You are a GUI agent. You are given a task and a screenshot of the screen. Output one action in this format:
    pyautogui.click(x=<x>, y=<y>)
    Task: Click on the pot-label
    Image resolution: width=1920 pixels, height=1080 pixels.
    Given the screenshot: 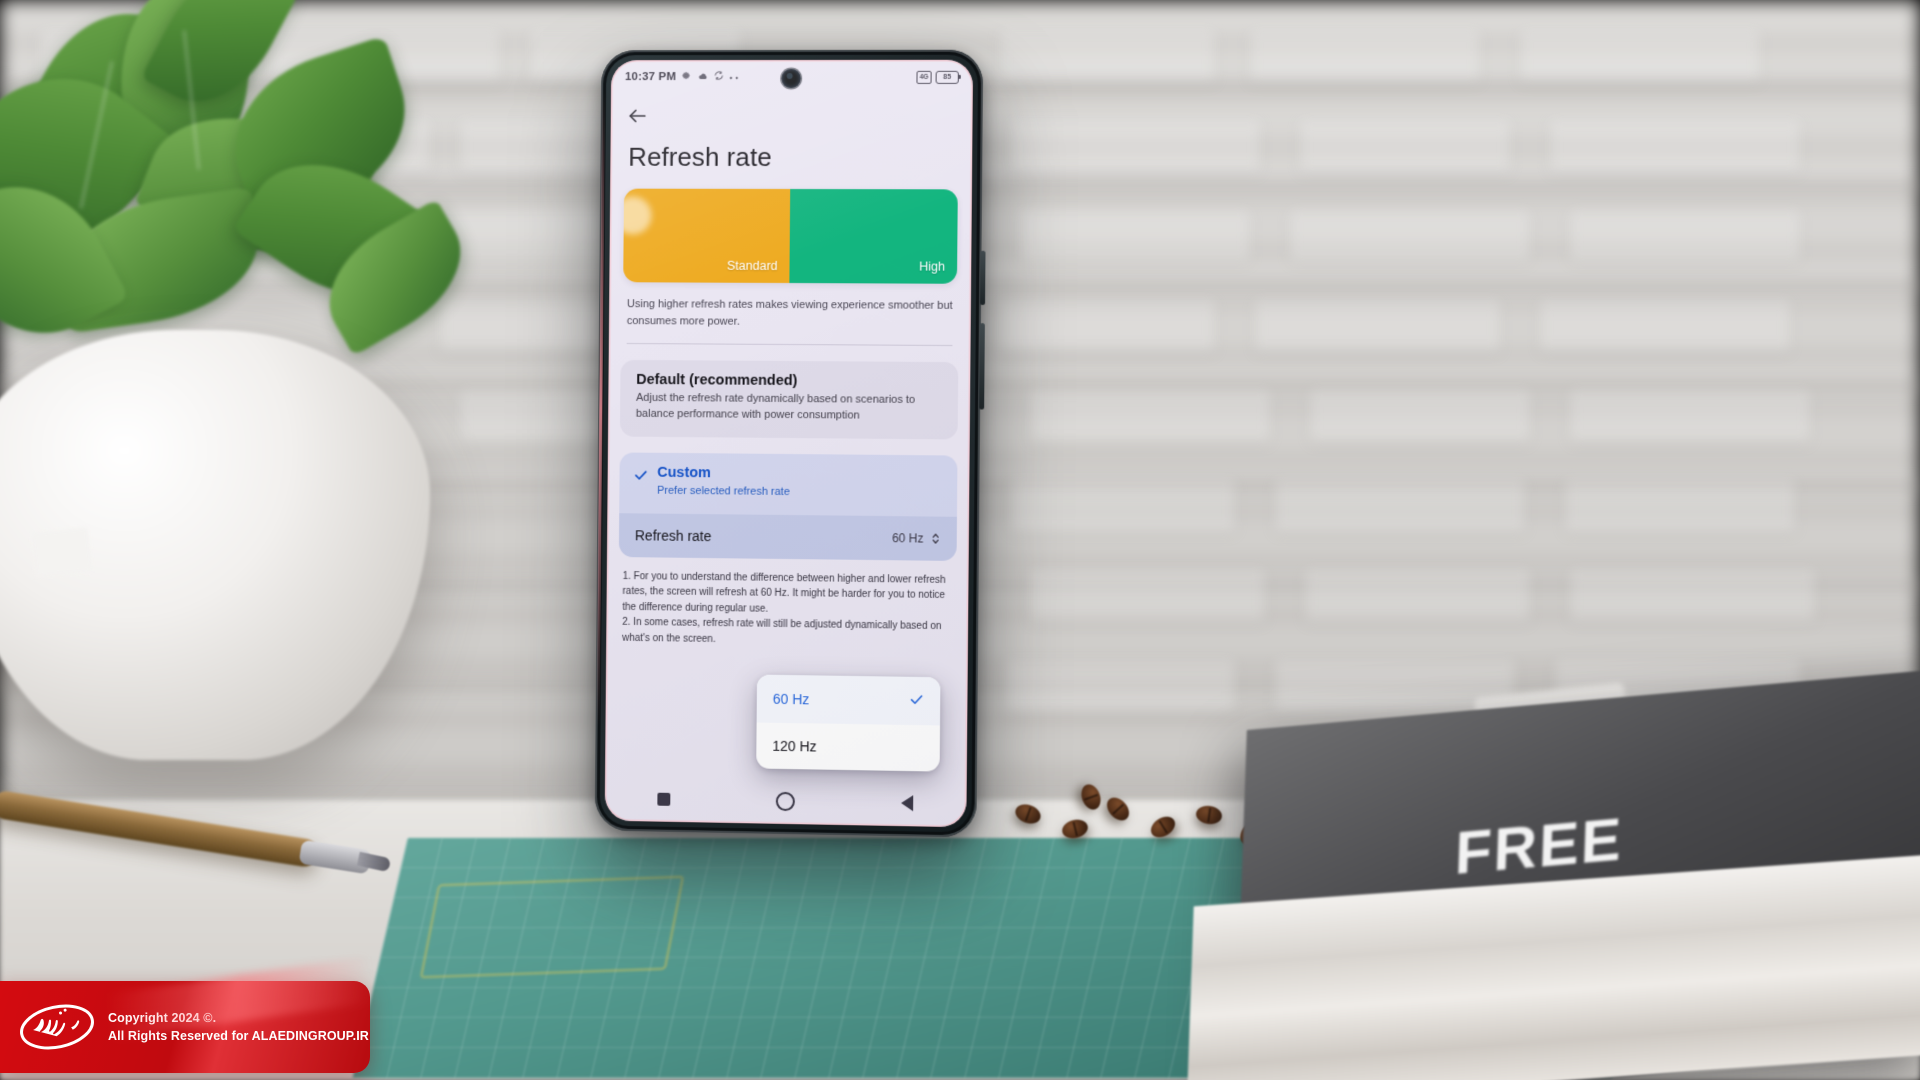 What is the action you would take?
    pyautogui.click(x=62, y=552)
    